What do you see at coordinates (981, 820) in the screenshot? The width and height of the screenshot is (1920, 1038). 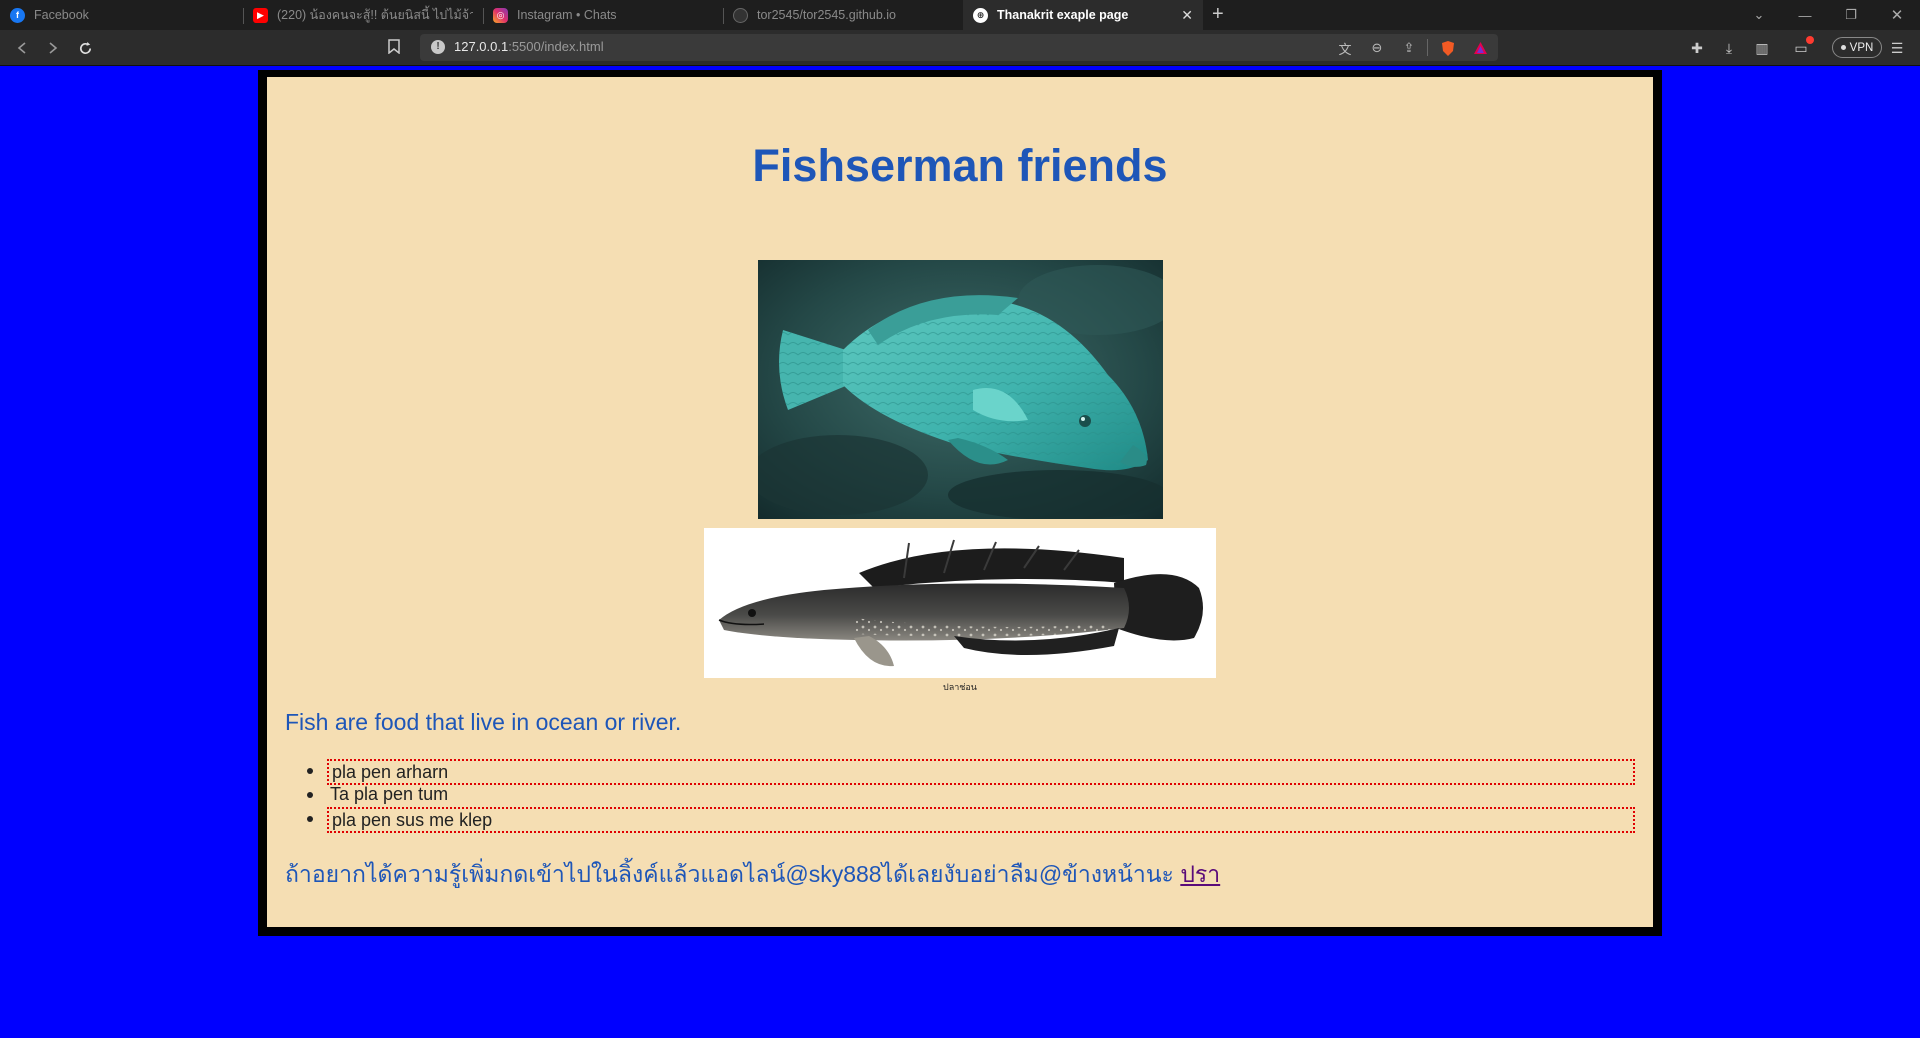 I see `list-item-text: pla pen sus me klep` at bounding box center [981, 820].